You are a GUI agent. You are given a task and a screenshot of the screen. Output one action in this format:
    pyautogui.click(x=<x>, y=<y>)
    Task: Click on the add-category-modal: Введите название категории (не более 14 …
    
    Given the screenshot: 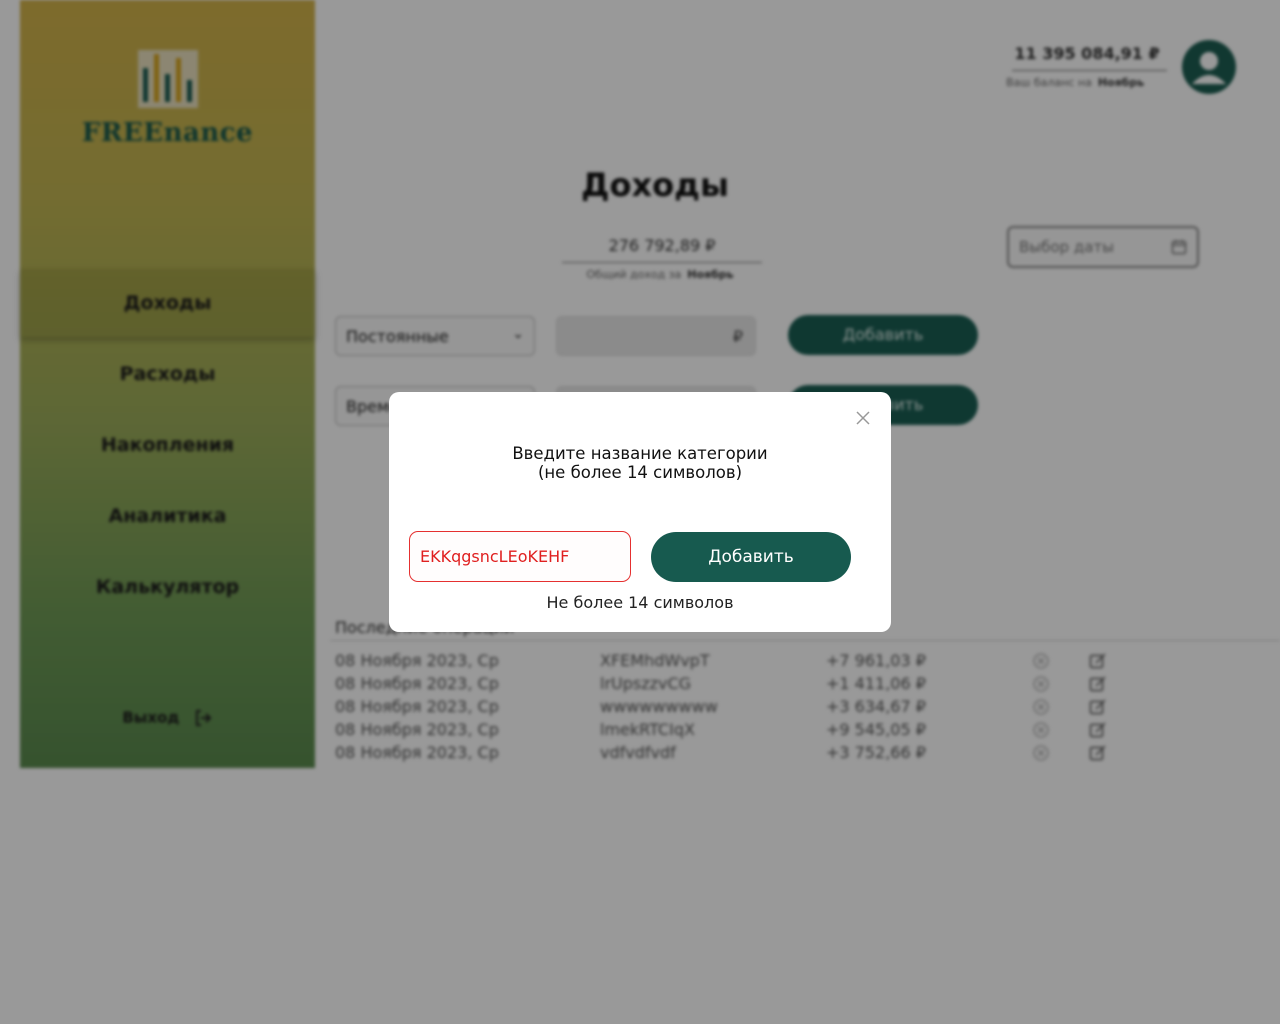 What is the action you would take?
    pyautogui.click(x=640, y=512)
    